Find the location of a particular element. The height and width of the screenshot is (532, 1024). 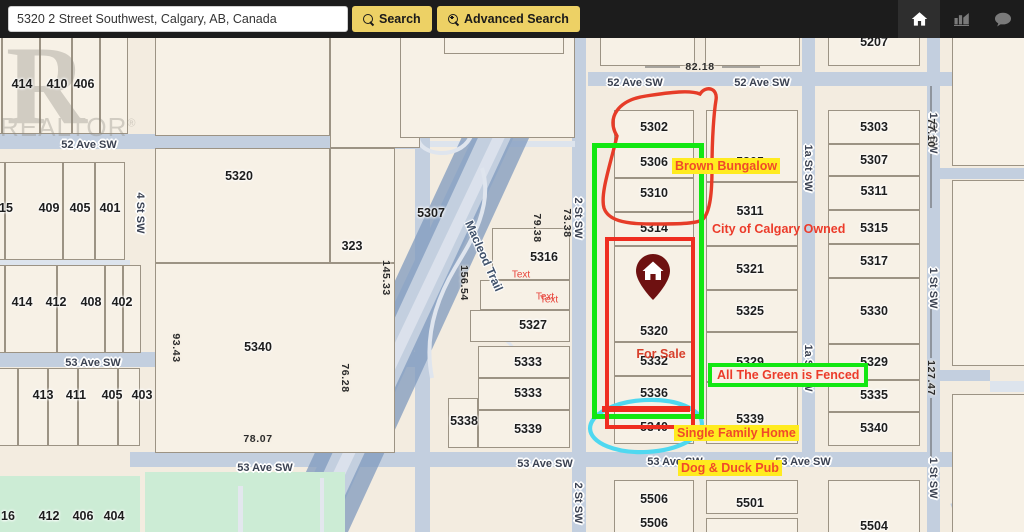

lot-number: 16 is located at coordinates (8, 516).